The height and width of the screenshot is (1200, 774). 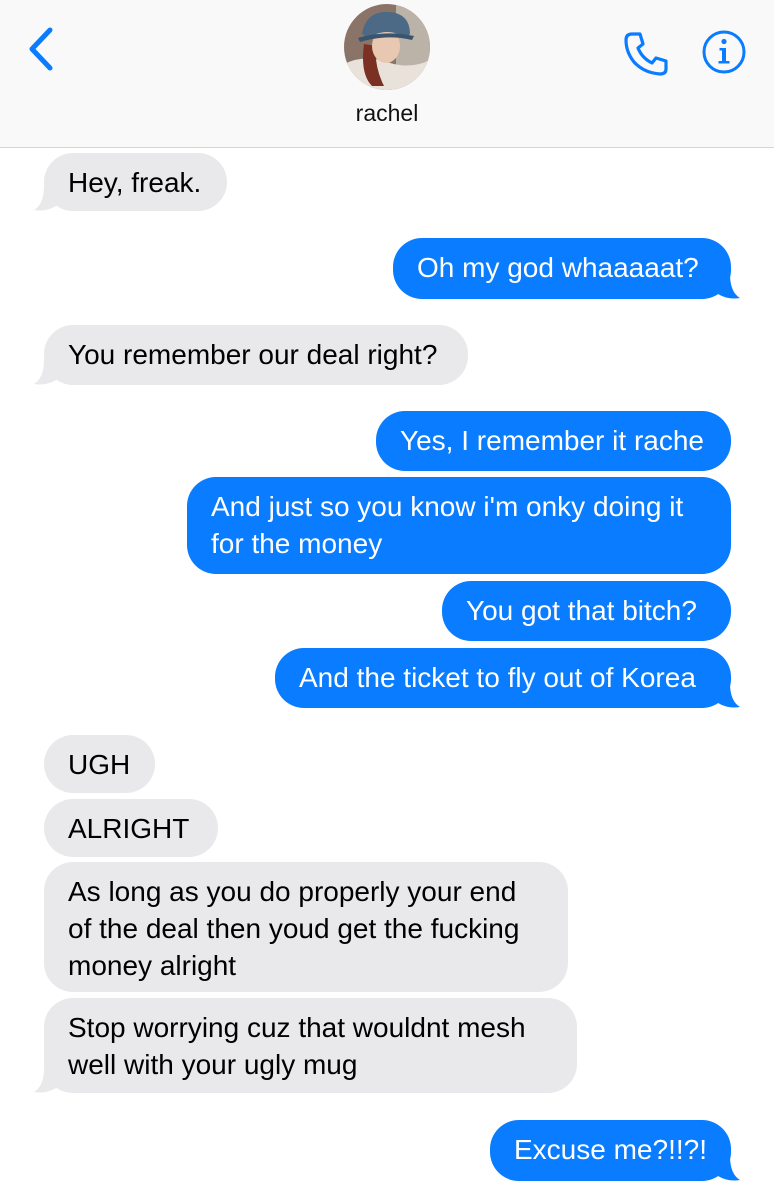 I want to click on message-bubble-outgoing: Excuse me?!!?!, so click(x=610, y=1150).